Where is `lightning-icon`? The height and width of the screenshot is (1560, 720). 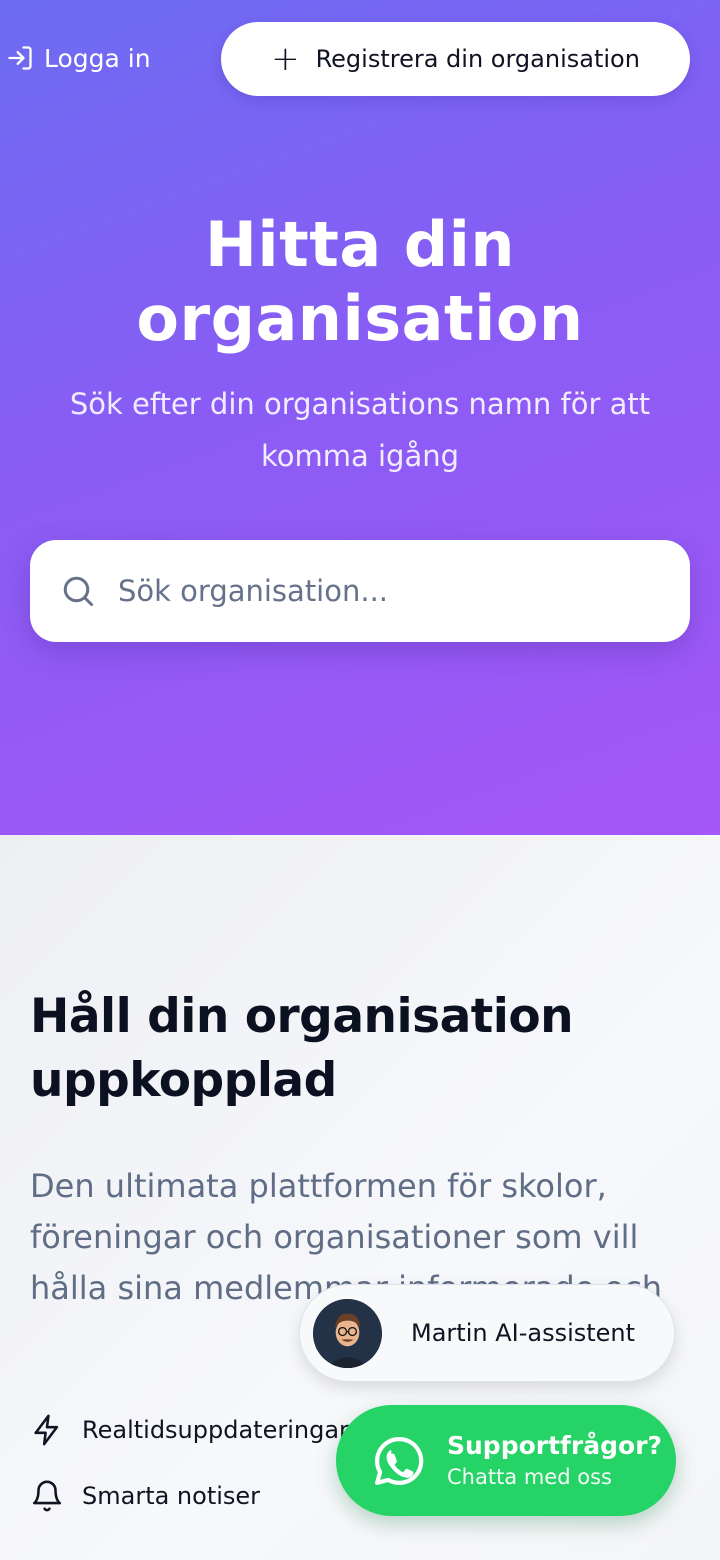 lightning-icon is located at coordinates (46, 1430).